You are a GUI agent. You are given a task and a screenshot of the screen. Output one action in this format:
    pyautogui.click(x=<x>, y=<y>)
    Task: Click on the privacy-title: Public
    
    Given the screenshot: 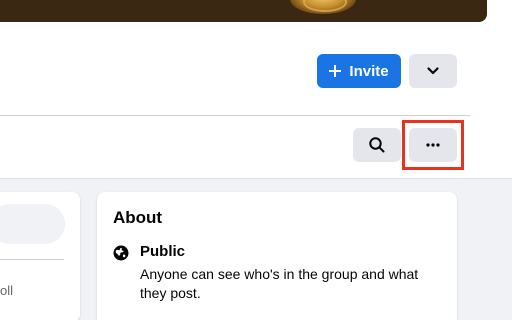 What is the action you would take?
    pyautogui.click(x=163, y=251)
    